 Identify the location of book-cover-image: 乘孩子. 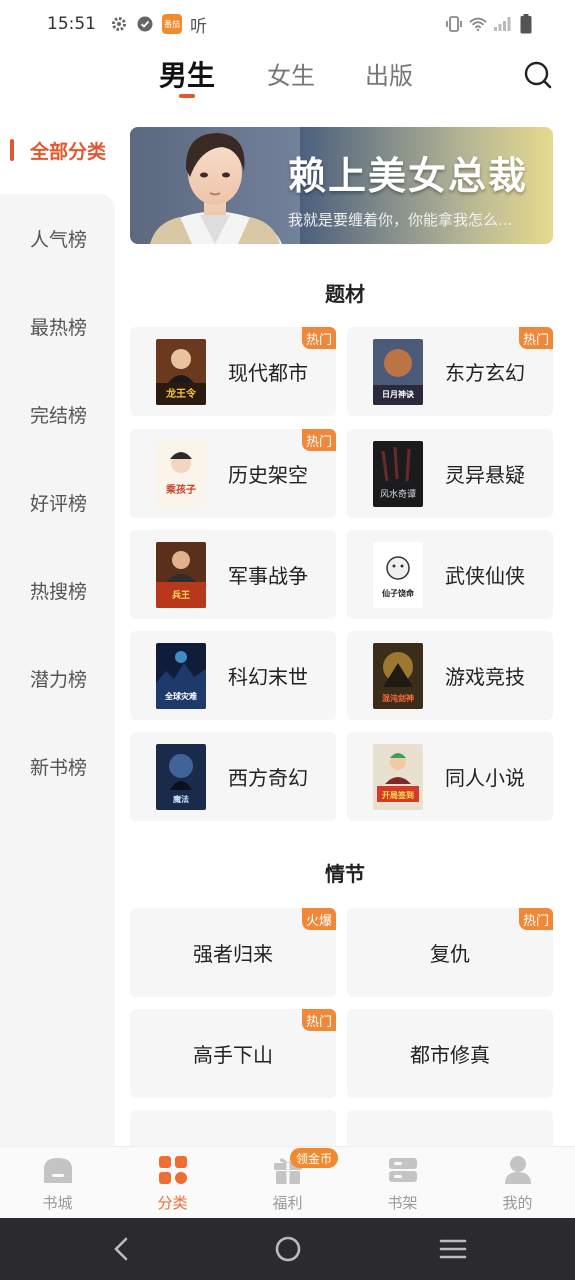
(181, 474).